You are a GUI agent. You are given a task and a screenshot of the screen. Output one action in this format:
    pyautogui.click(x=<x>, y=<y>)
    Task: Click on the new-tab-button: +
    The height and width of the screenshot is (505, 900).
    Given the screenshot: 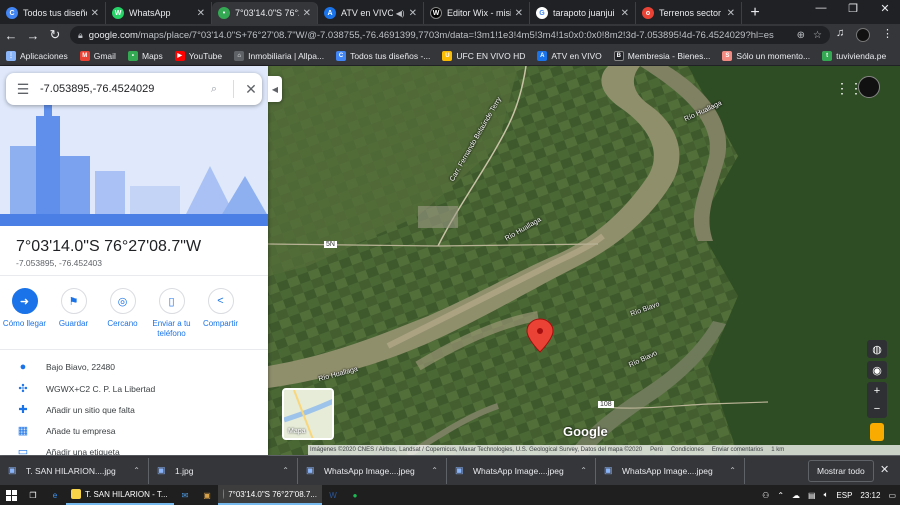 What is the action you would take?
    pyautogui.click(x=755, y=13)
    